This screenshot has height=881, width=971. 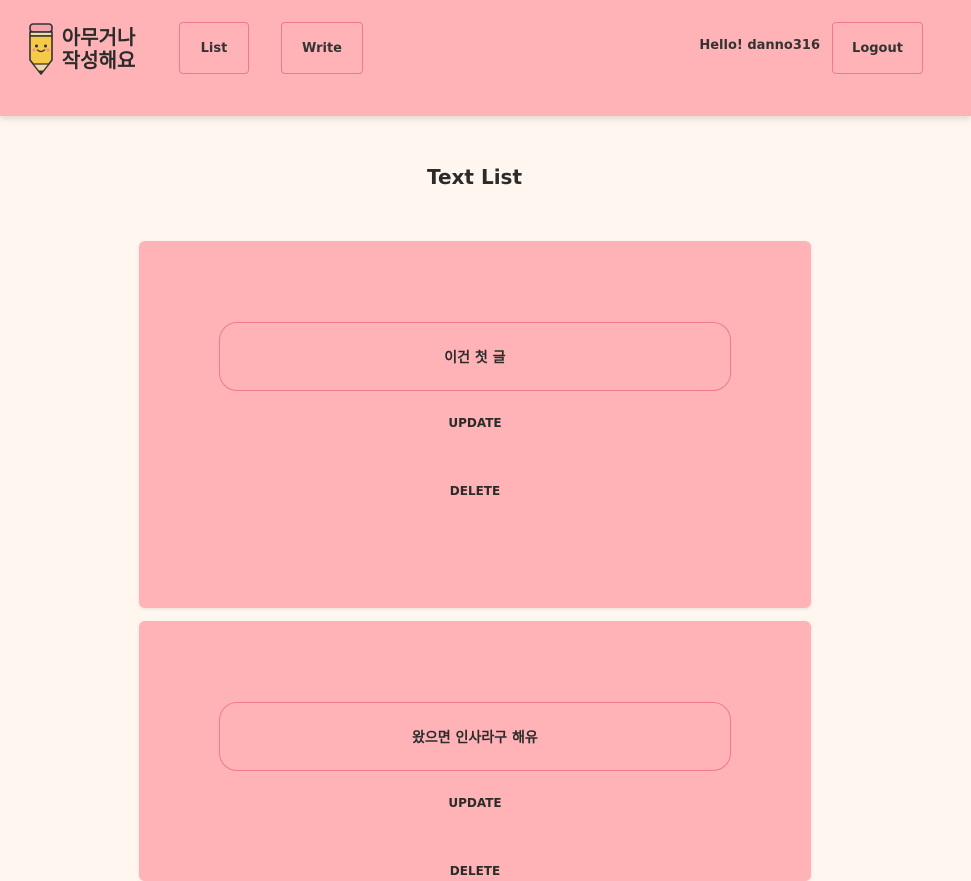 I want to click on logo-text: 아무거나 작성해요, so click(x=99, y=49).